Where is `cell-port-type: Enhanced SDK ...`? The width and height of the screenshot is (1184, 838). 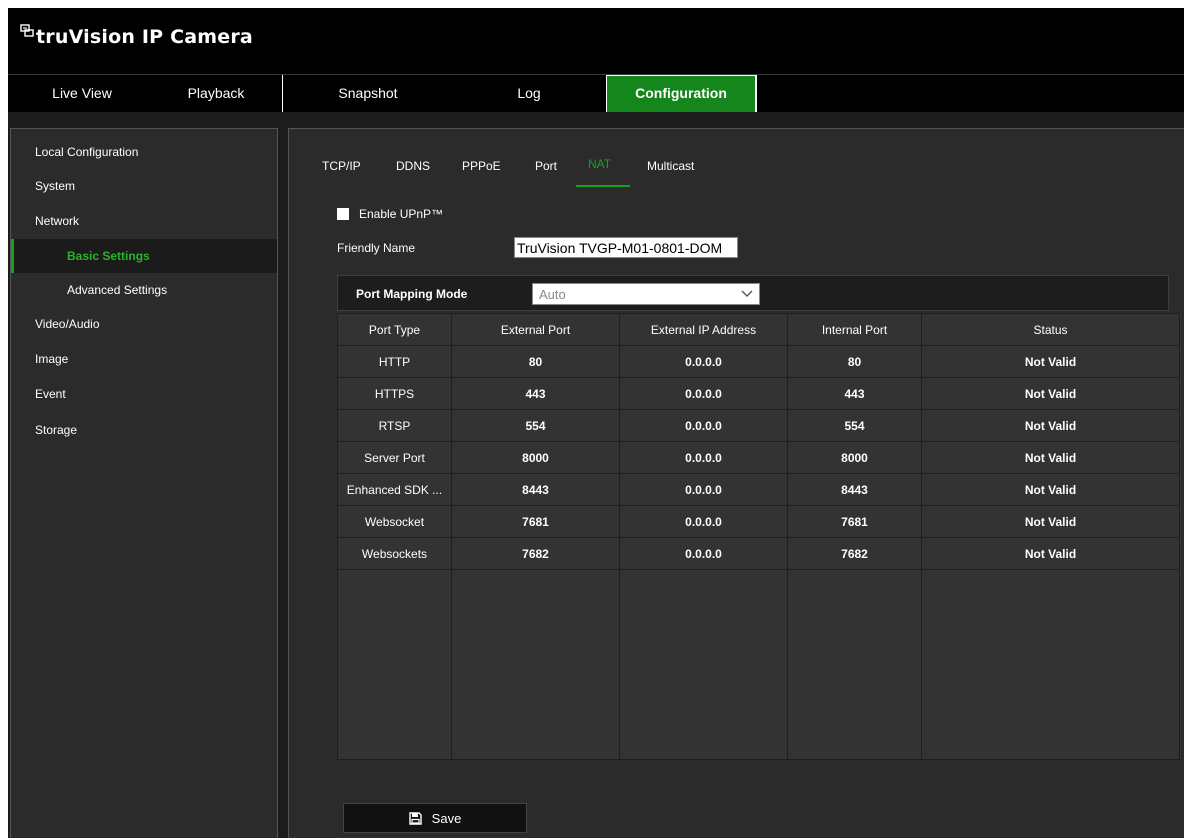 cell-port-type: Enhanced SDK ... is located at coordinates (394, 489).